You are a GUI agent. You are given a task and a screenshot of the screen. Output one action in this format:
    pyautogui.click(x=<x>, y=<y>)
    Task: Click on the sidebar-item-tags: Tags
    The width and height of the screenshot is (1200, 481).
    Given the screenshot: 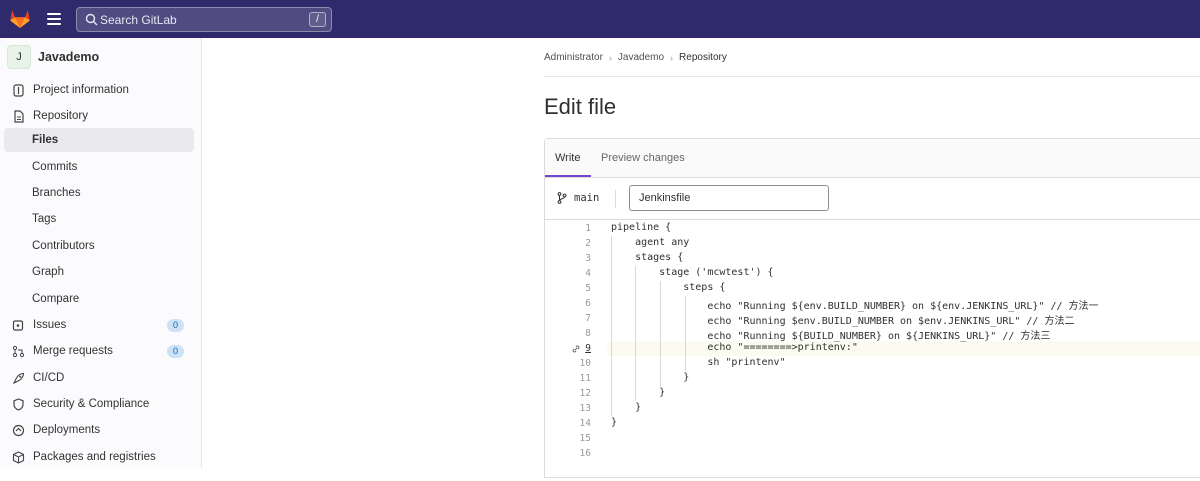 What is the action you would take?
    pyautogui.click(x=99, y=219)
    